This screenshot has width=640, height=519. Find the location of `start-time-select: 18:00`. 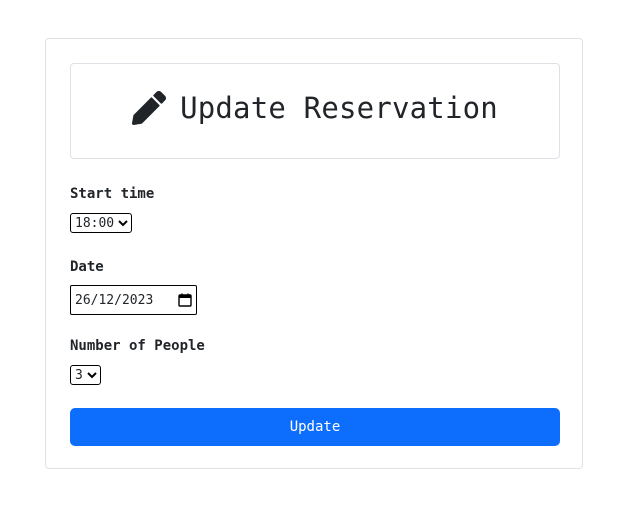

start-time-select: 18:00 is located at coordinates (101, 223).